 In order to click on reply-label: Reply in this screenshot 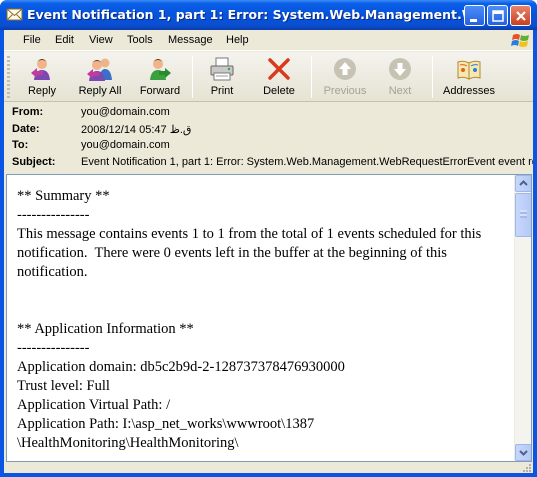, I will do `click(42, 91)`.